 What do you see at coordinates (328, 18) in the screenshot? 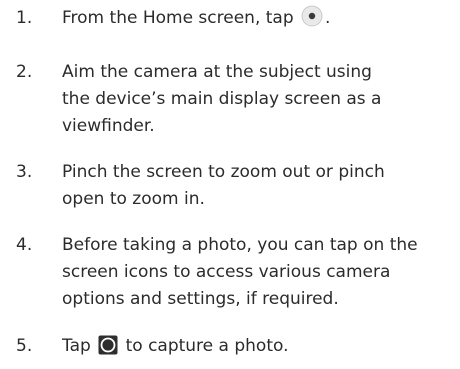
I see `step-line-suffix: .` at bounding box center [328, 18].